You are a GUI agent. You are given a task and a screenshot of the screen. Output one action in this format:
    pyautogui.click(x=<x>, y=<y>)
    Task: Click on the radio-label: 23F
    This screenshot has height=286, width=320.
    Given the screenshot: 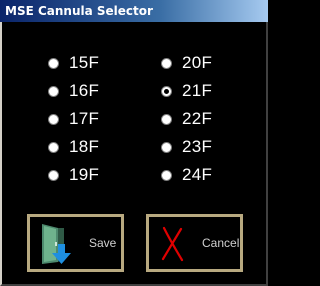 What is the action you would take?
    pyautogui.click(x=197, y=146)
    